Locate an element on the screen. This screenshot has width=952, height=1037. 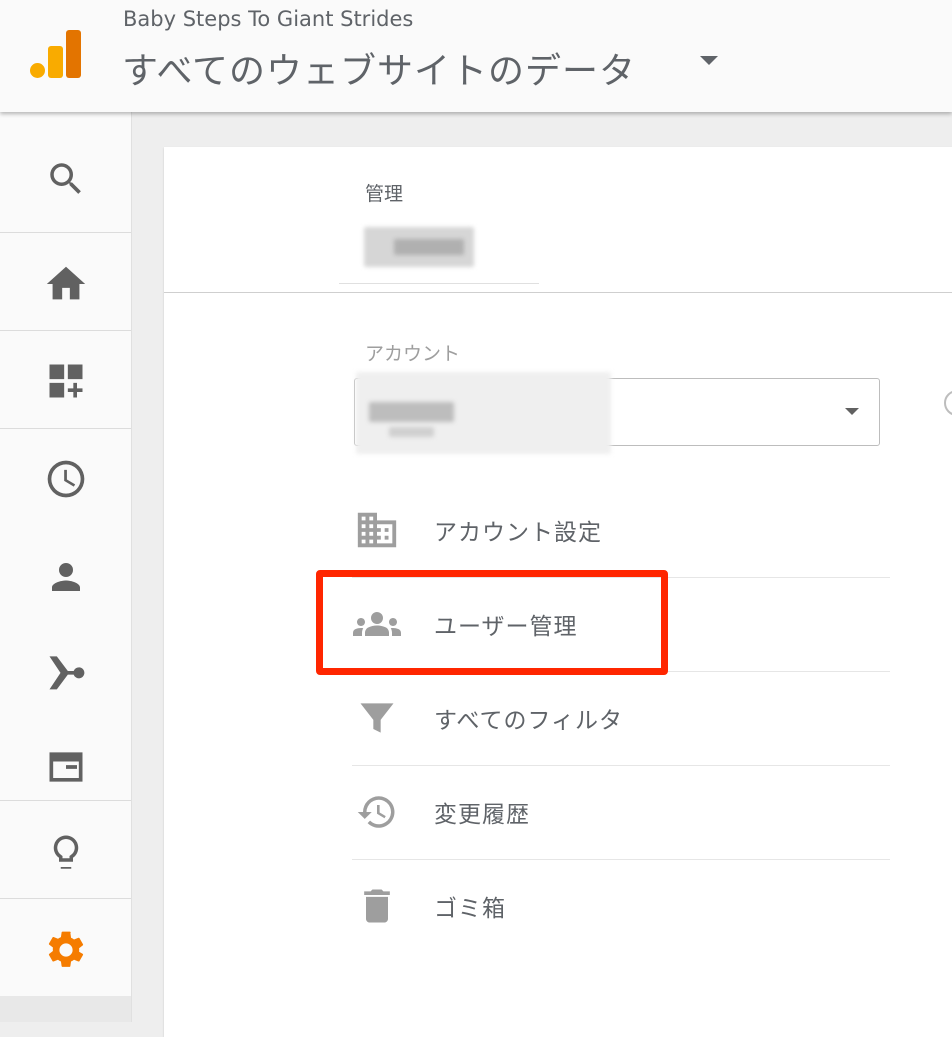
nav-audience is located at coordinates (65, 577).